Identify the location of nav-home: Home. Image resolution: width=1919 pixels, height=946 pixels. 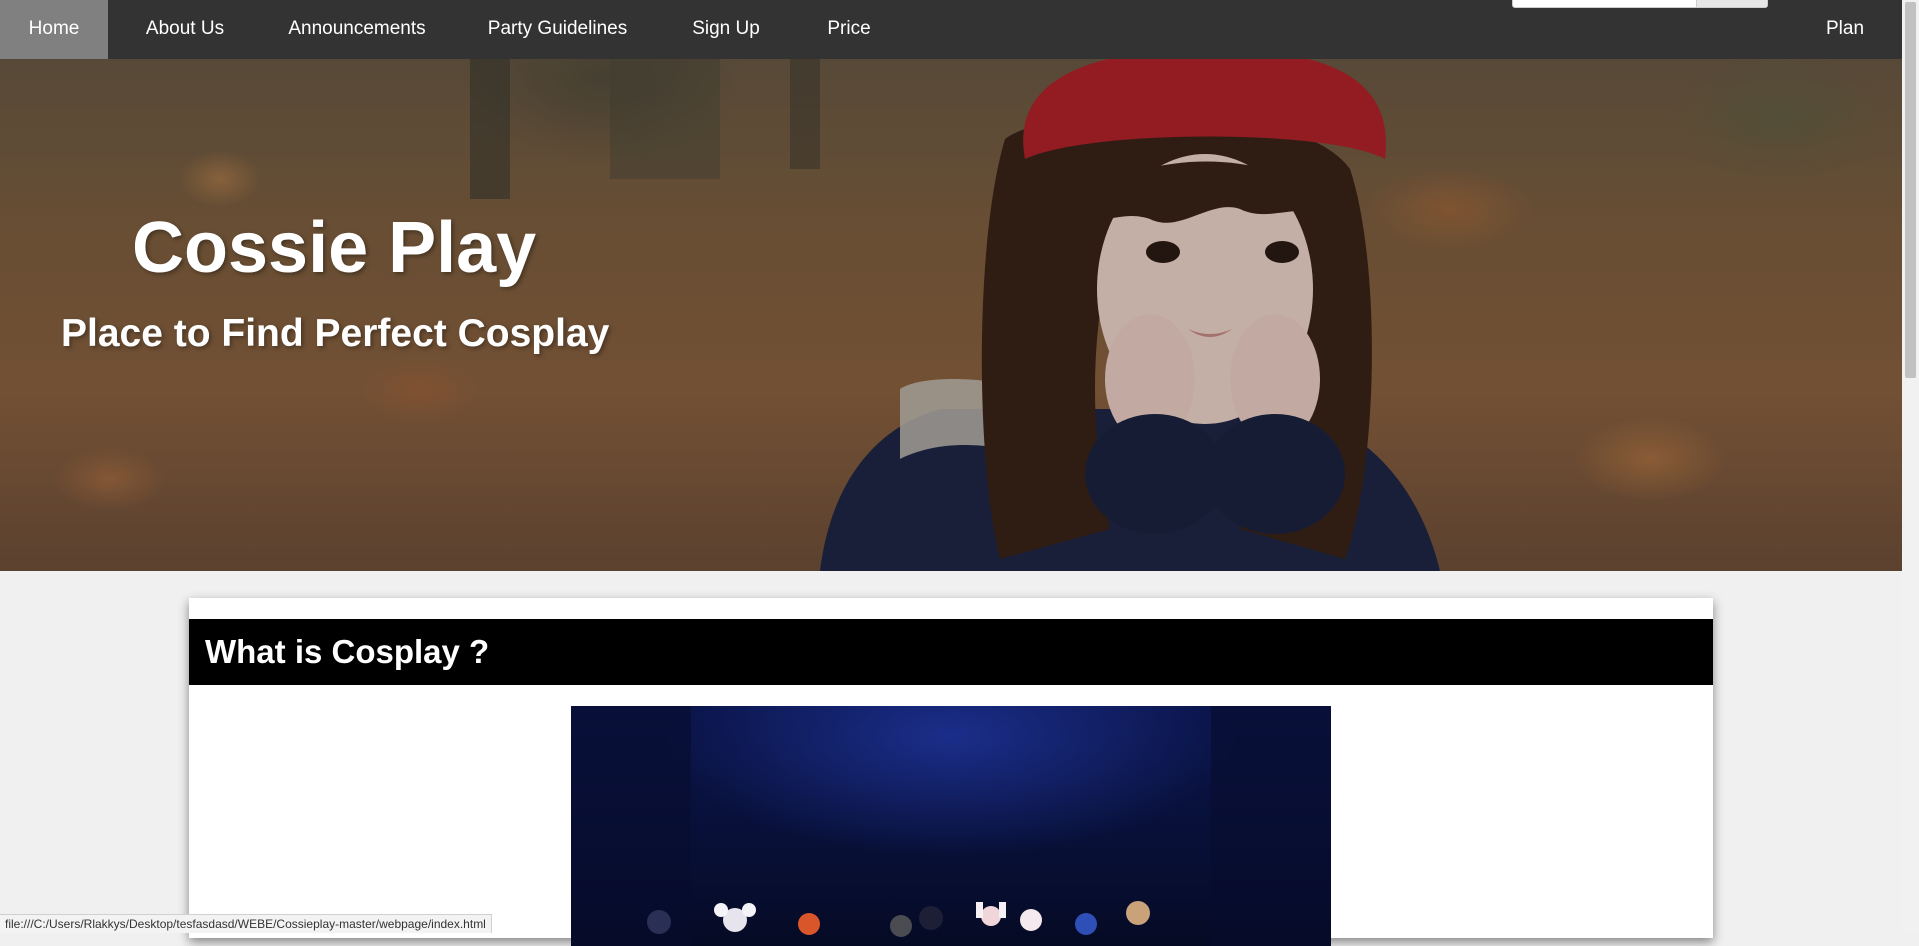
(54, 29).